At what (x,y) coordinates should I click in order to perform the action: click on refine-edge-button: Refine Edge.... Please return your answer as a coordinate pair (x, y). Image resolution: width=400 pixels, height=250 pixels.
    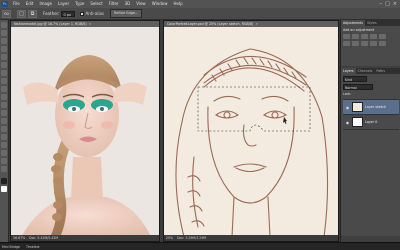
    Looking at the image, I should click on (126, 13).